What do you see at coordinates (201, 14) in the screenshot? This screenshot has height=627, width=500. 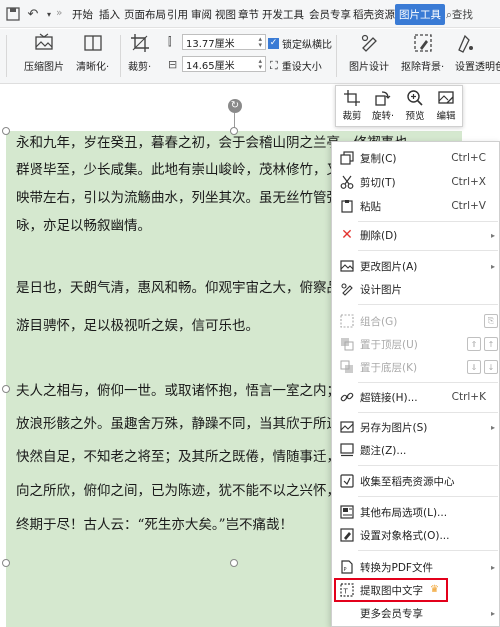 I see `menu-review: 审阅` at bounding box center [201, 14].